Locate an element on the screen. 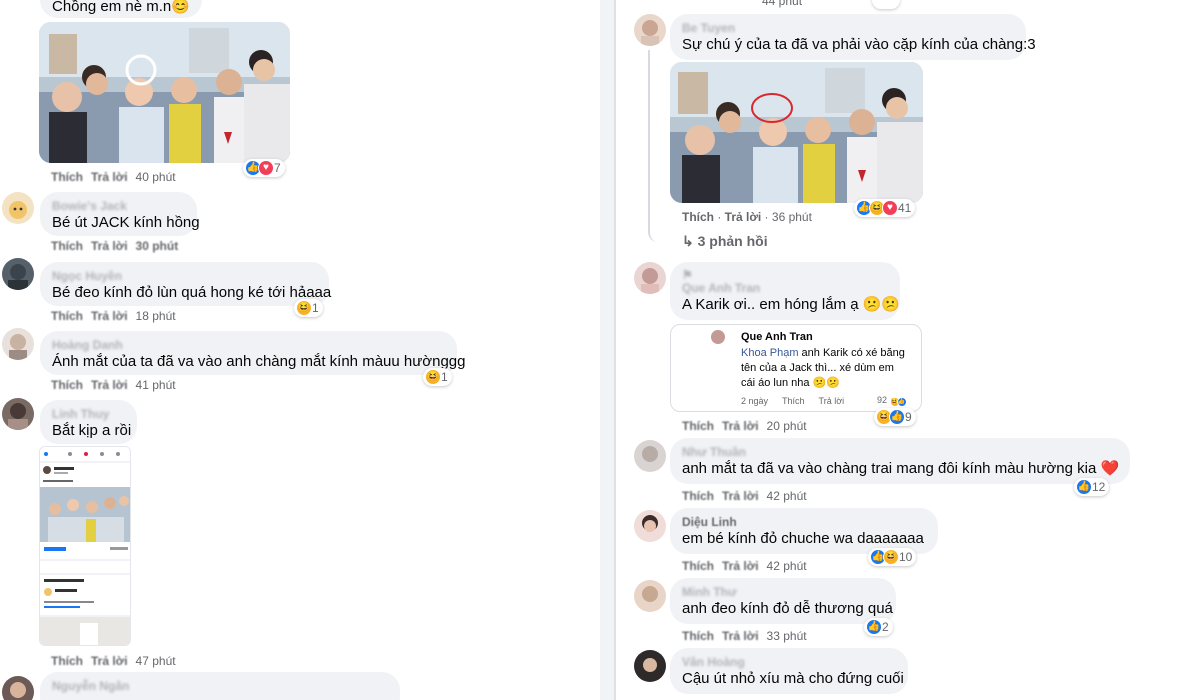 The image size is (1200, 700). reaction-summary: 👍 12 is located at coordinates (1092, 487).